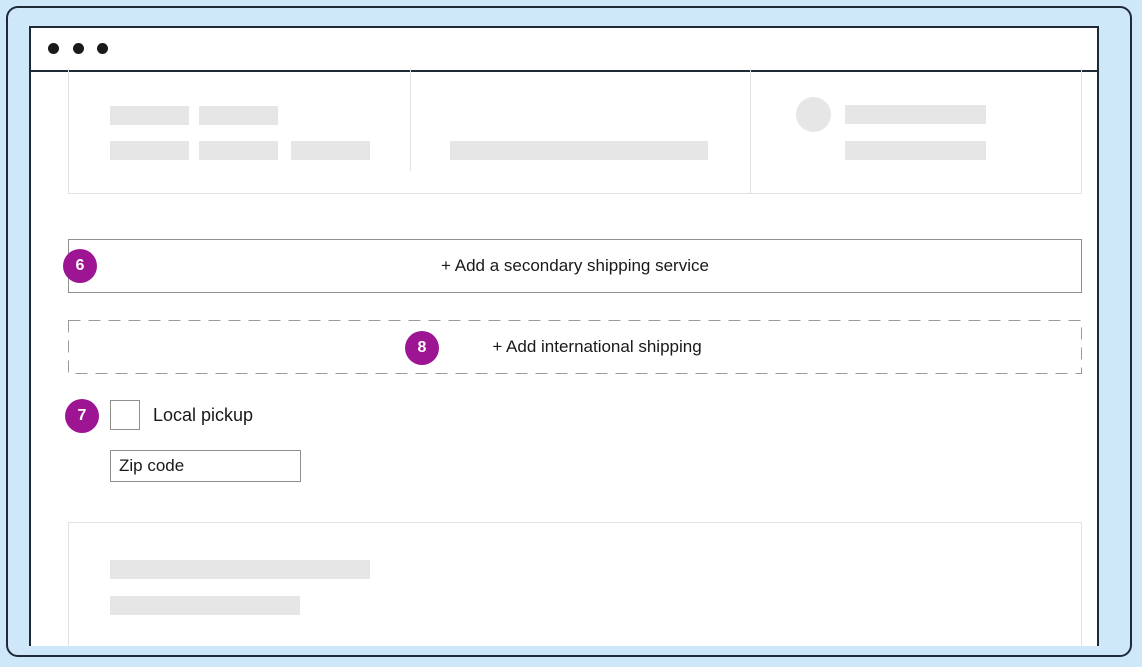 This screenshot has height=667, width=1142. Describe the element at coordinates (203, 415) in the screenshot. I see `local-pickup-label: Local pickup` at that location.